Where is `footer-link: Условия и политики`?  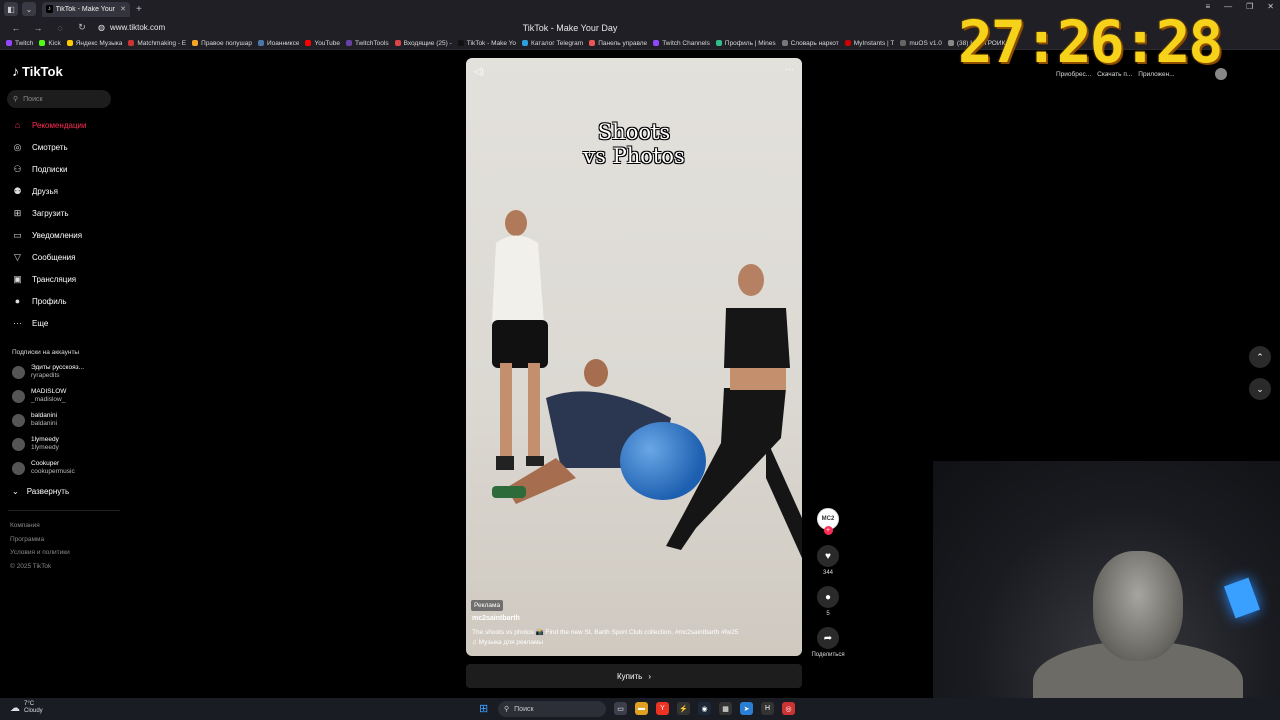 footer-link: Условия и политики is located at coordinates (40, 553).